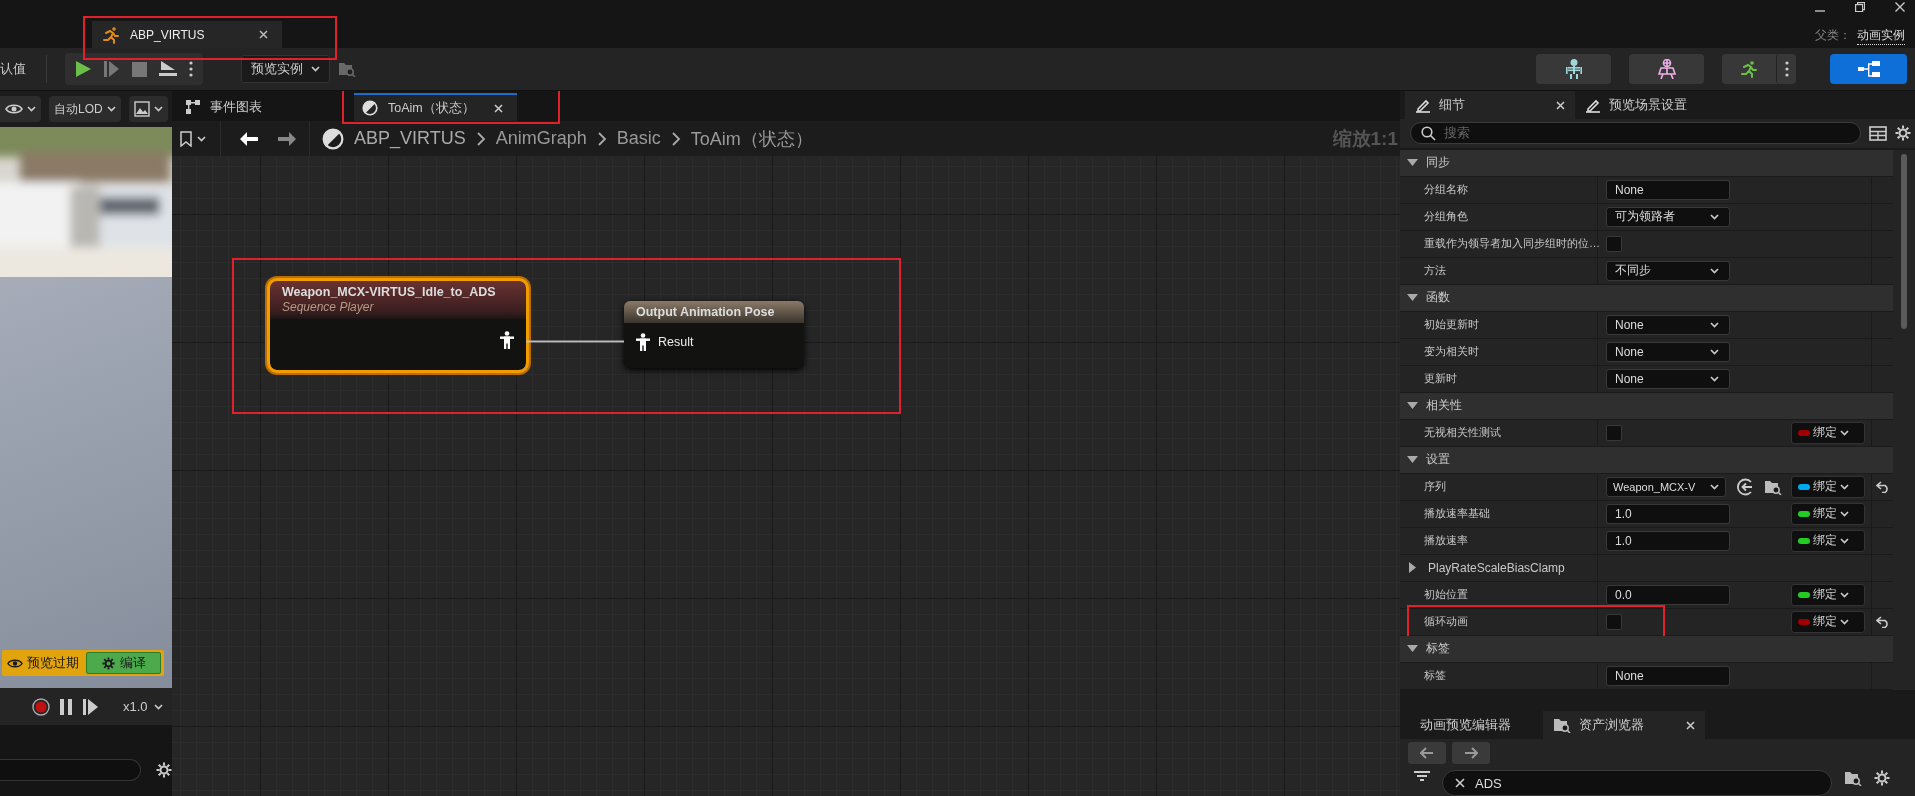 The image size is (1915, 796). What do you see at coordinates (1668, 270) in the screenshot?
I see `dropdown: 不同步` at bounding box center [1668, 270].